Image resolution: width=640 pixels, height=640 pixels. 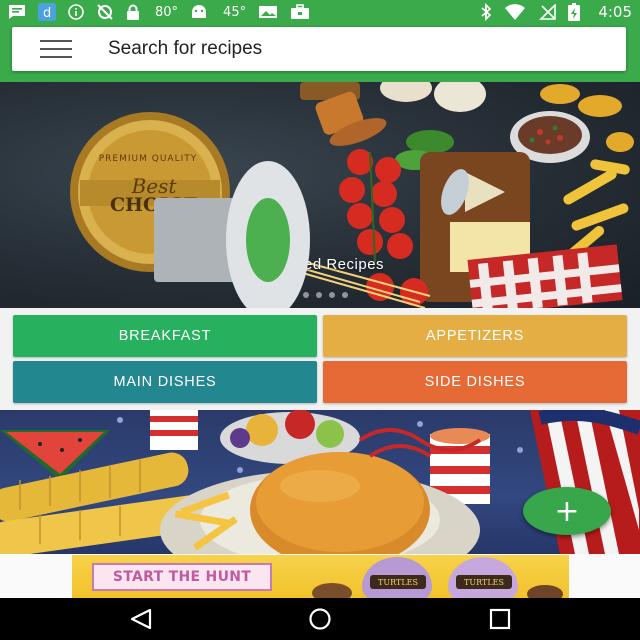 I want to click on system-navigation-bar, so click(x=320, y=619).